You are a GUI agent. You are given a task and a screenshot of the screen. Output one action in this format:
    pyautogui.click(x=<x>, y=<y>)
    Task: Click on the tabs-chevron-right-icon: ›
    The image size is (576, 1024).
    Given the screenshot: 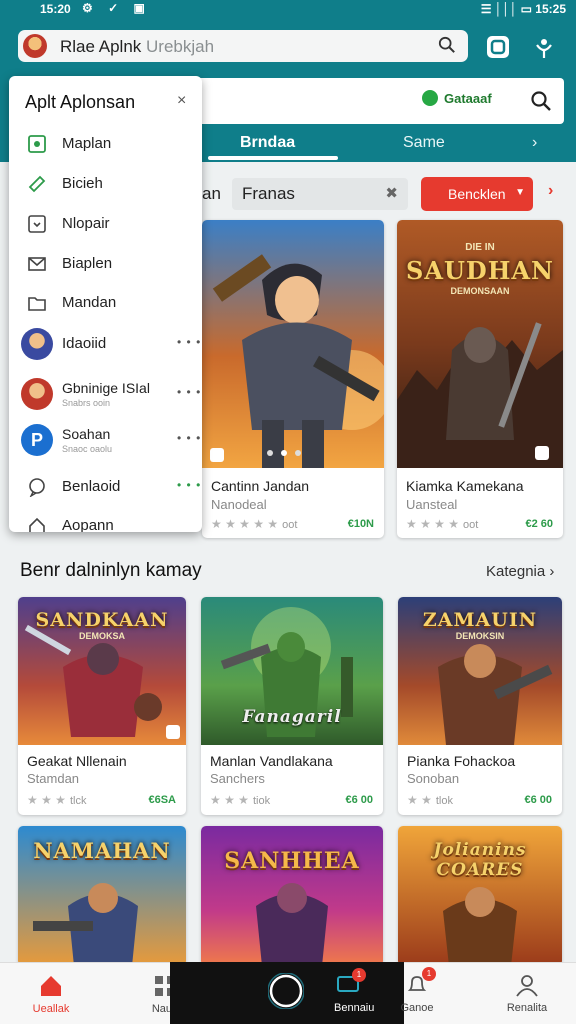 What is the action you would take?
    pyautogui.click(x=534, y=143)
    